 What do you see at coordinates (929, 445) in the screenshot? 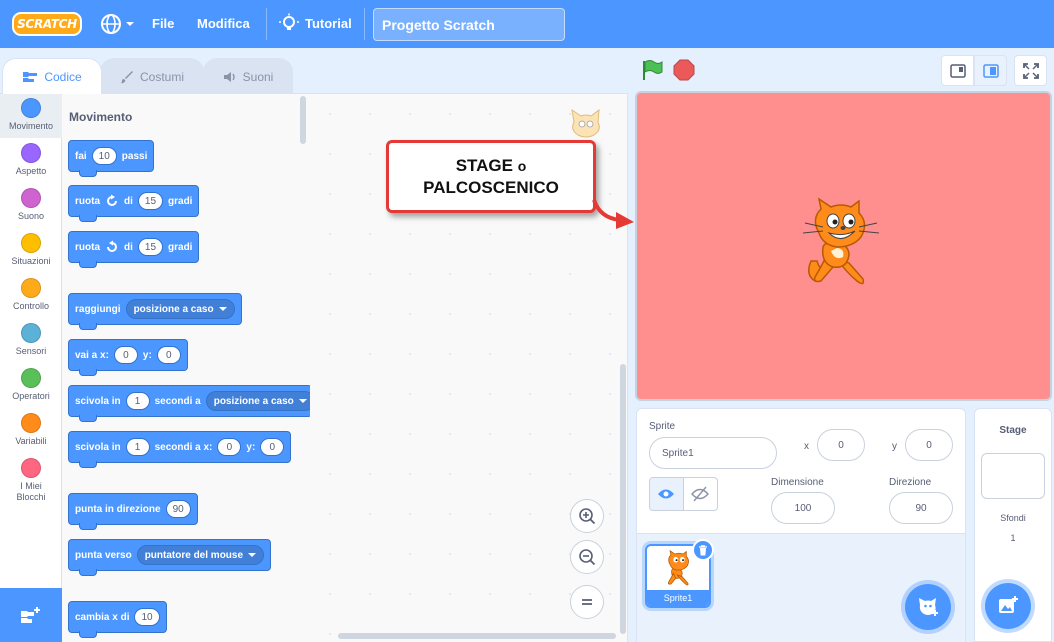
I see `y-input: 0` at bounding box center [929, 445].